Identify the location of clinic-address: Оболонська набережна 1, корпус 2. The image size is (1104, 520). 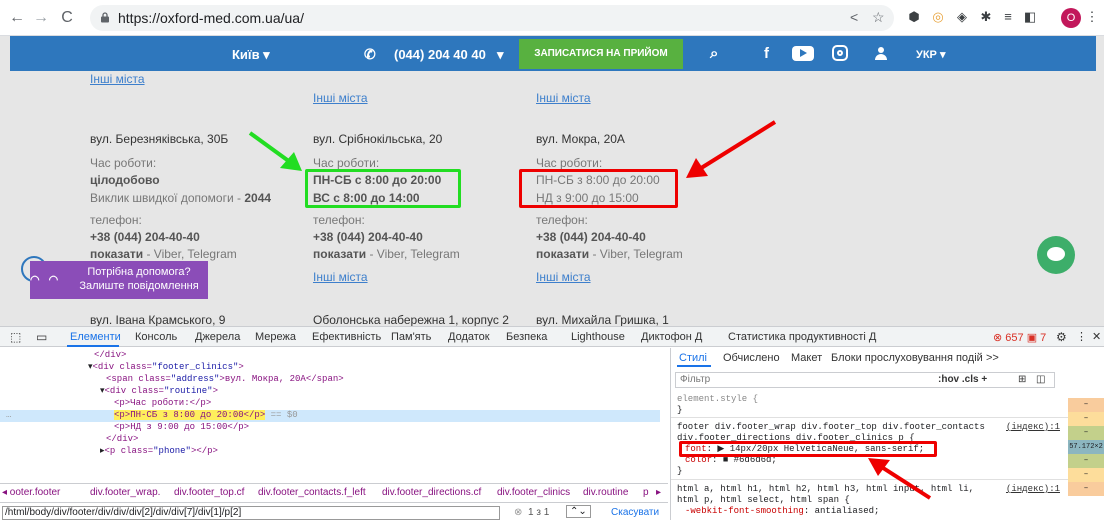
(411, 319).